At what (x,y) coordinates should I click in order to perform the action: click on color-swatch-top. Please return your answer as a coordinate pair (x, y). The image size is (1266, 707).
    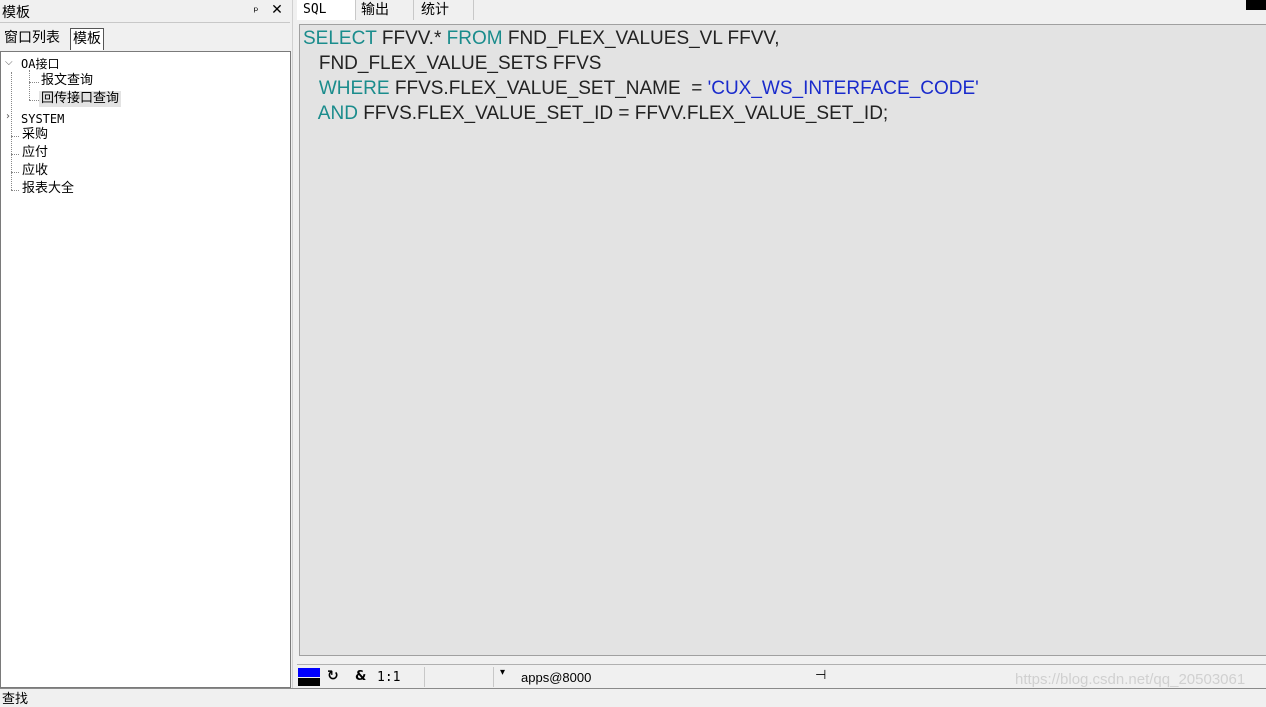
    Looking at the image, I should click on (309, 672).